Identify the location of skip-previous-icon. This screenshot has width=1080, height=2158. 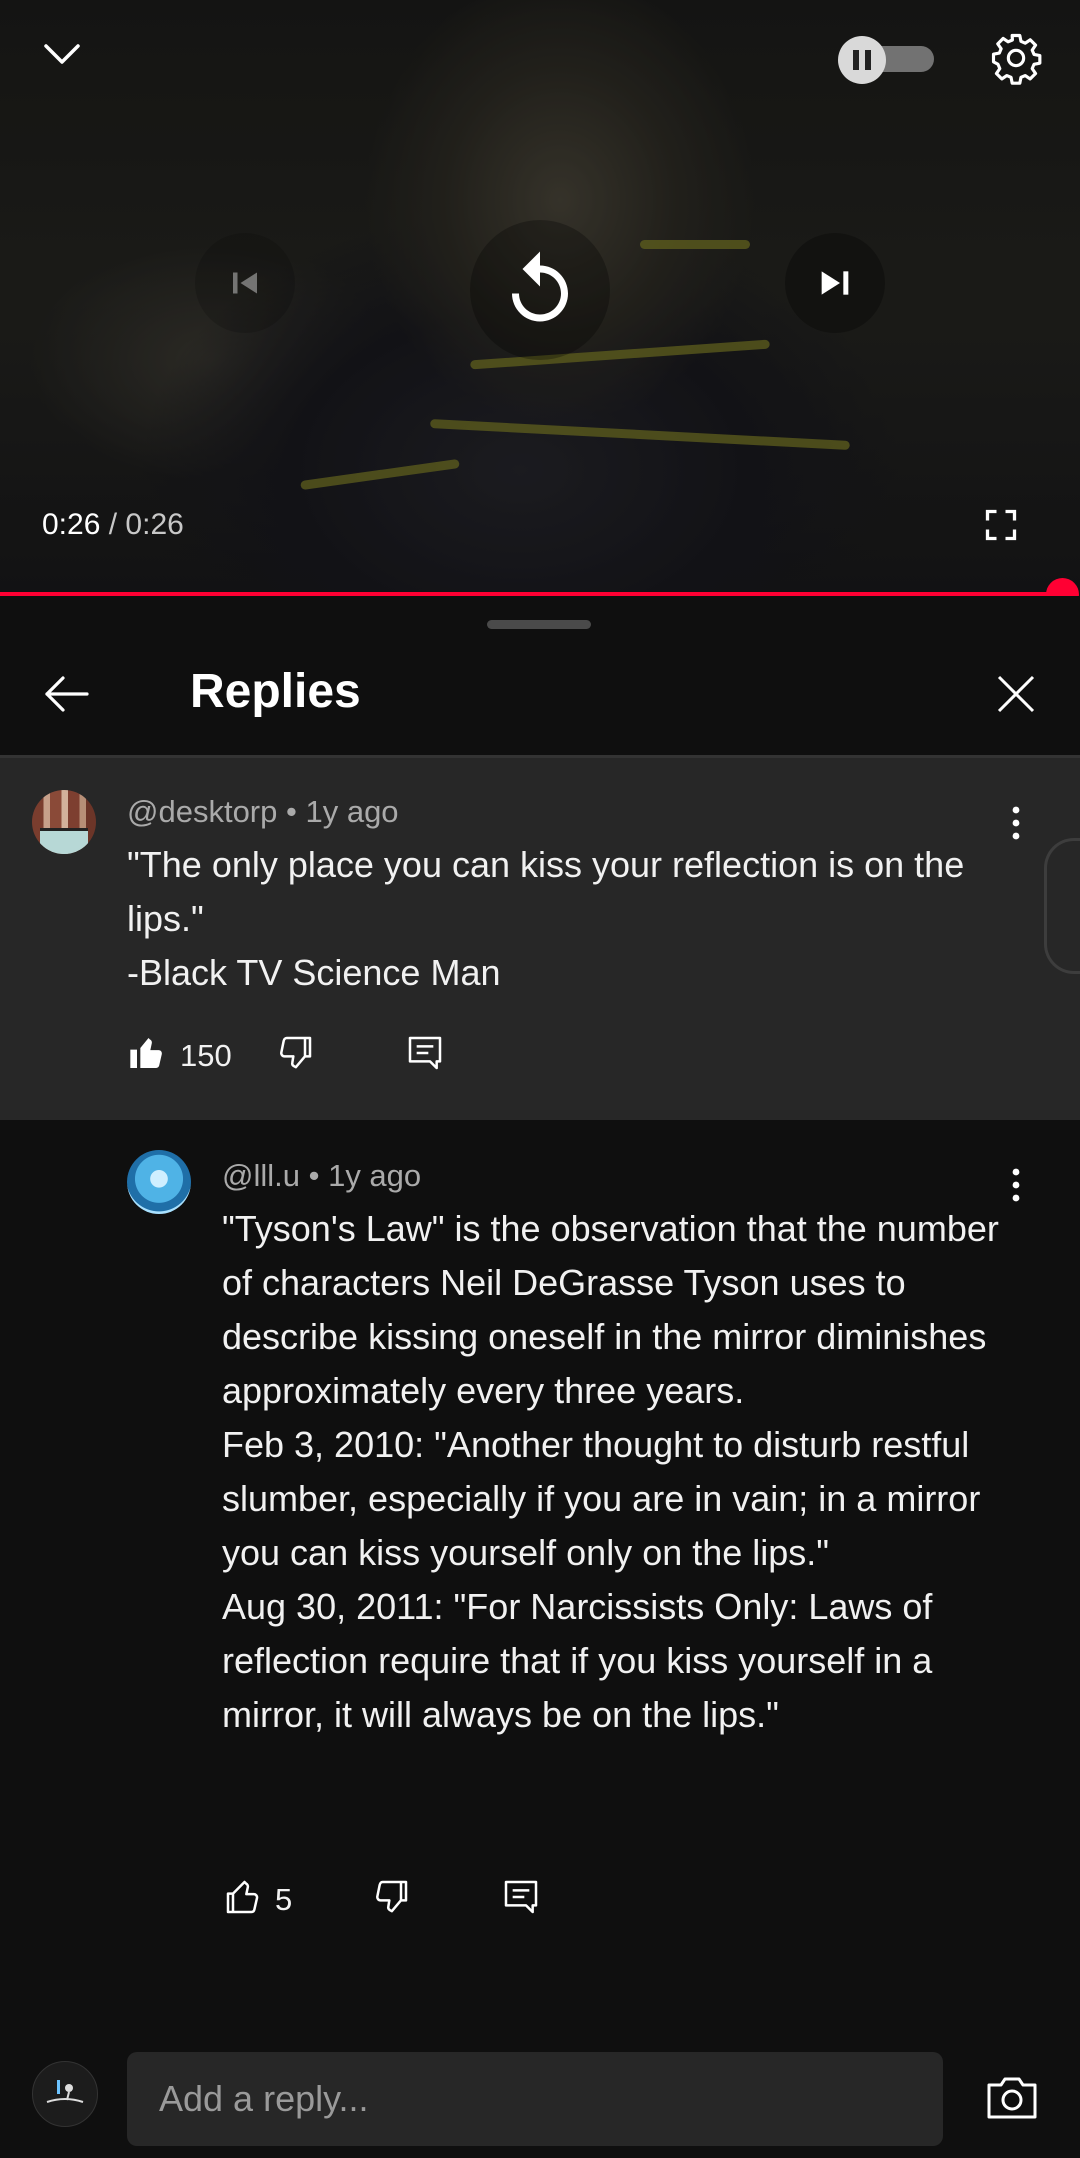
(245, 283).